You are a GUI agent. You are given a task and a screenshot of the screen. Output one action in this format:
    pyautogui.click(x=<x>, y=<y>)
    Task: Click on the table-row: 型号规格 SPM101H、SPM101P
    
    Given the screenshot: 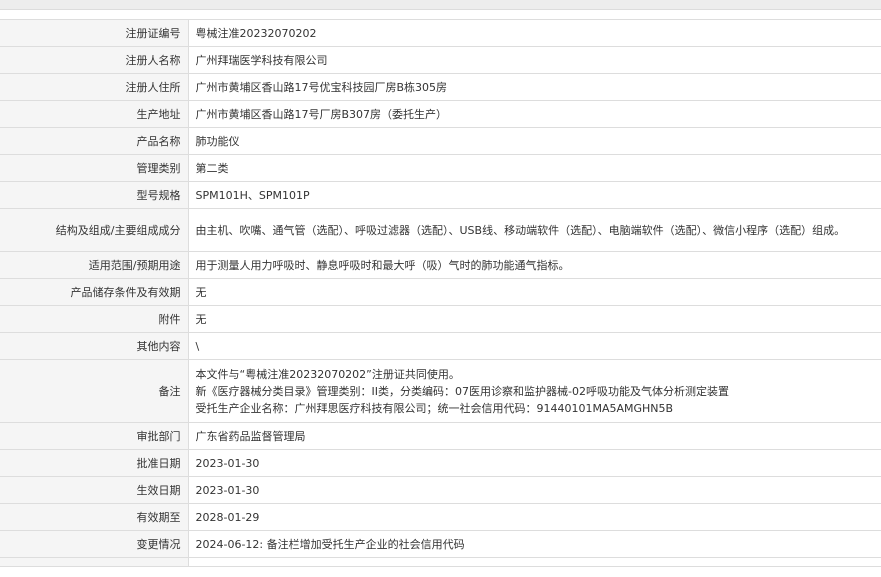 What is the action you would take?
    pyautogui.click(x=440, y=195)
    